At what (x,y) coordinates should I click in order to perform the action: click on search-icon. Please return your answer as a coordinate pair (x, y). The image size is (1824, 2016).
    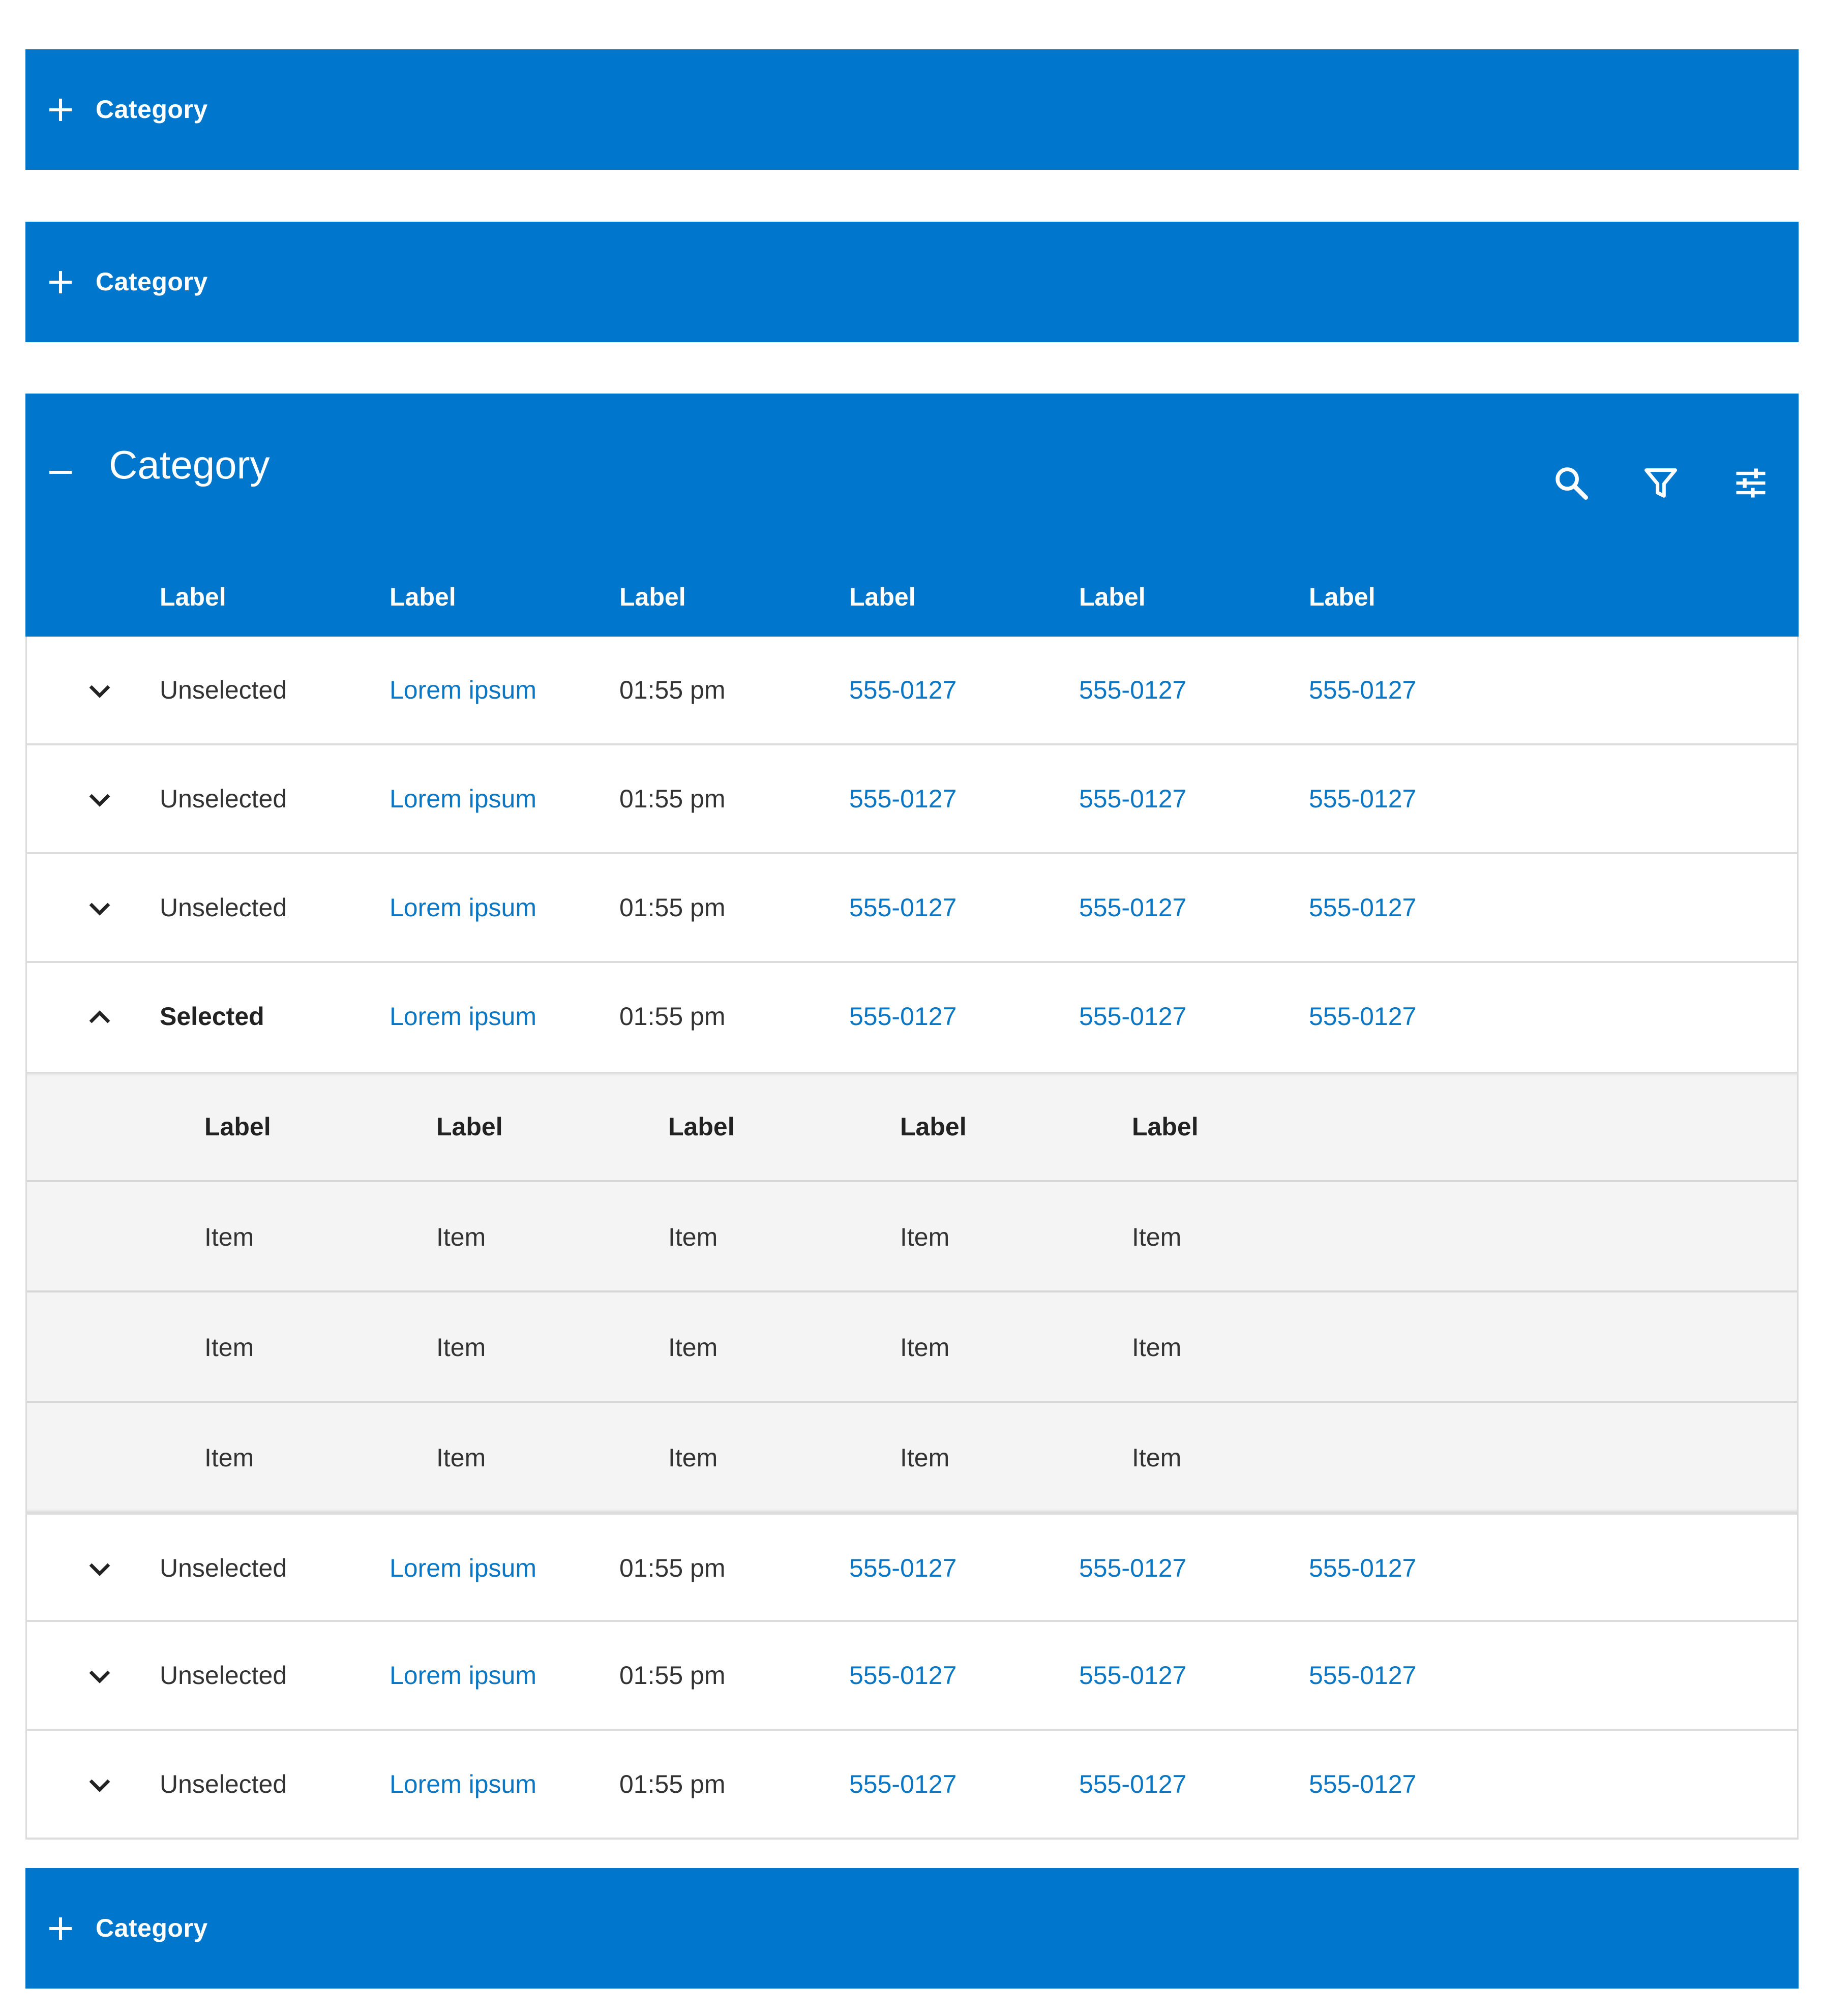
    Looking at the image, I should click on (1572, 483).